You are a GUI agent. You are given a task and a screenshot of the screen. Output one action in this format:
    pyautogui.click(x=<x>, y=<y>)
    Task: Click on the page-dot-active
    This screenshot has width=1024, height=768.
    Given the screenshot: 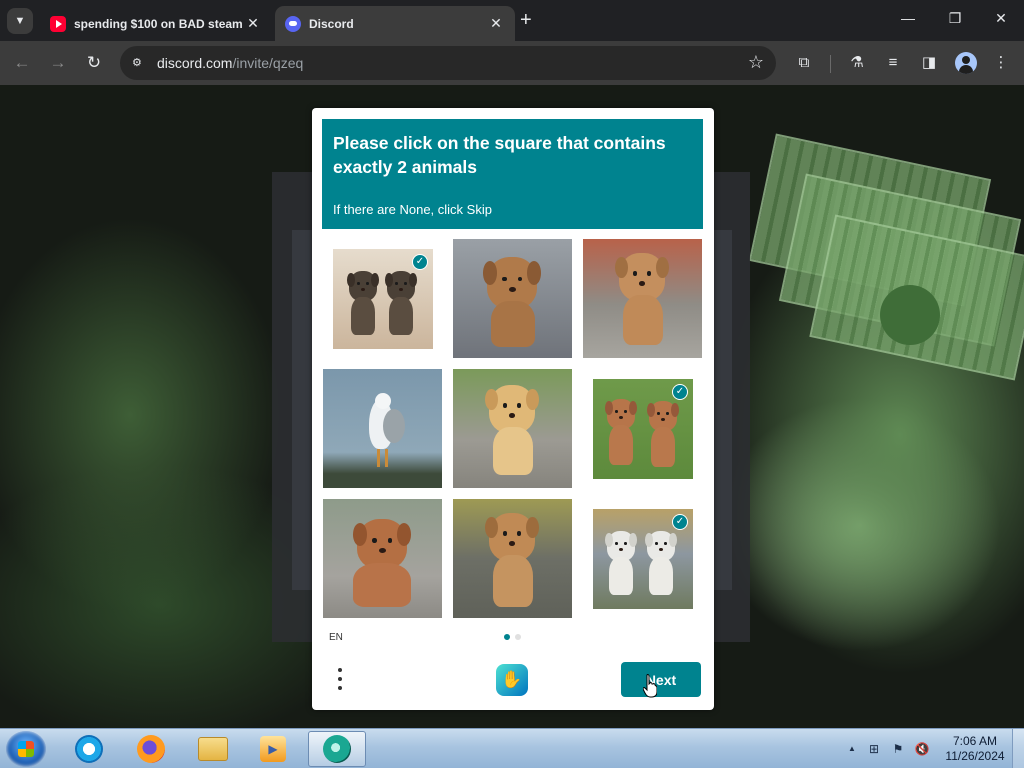 What is the action you would take?
    pyautogui.click(x=507, y=637)
    